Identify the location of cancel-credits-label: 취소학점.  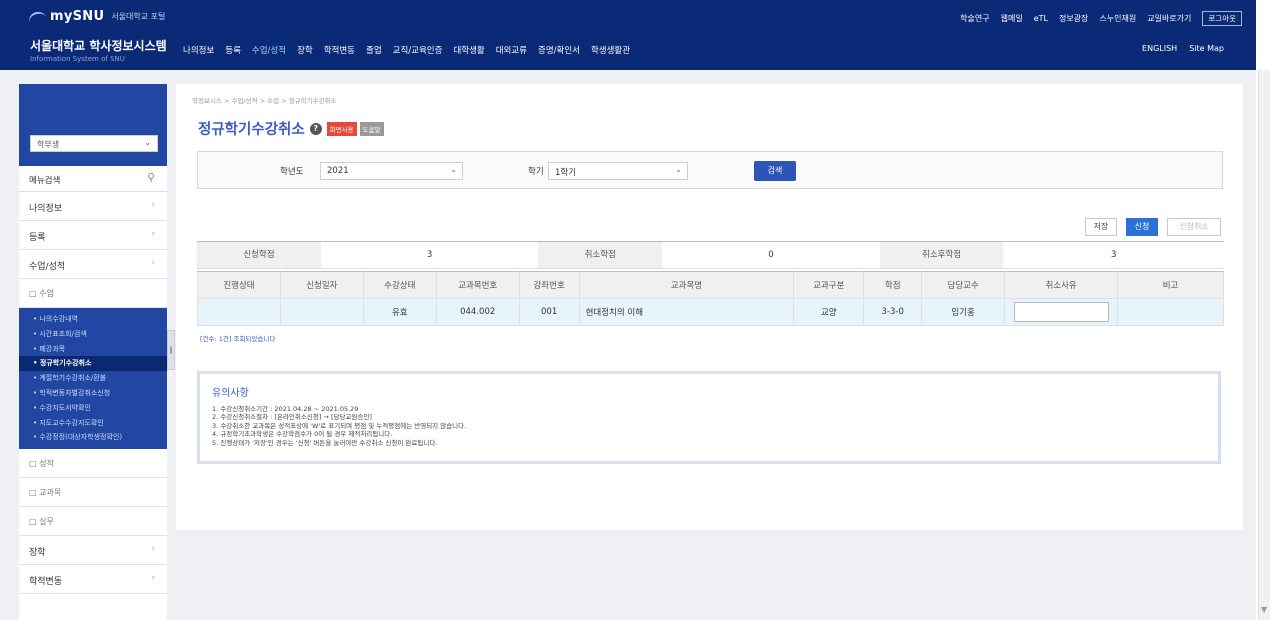
(600, 255).